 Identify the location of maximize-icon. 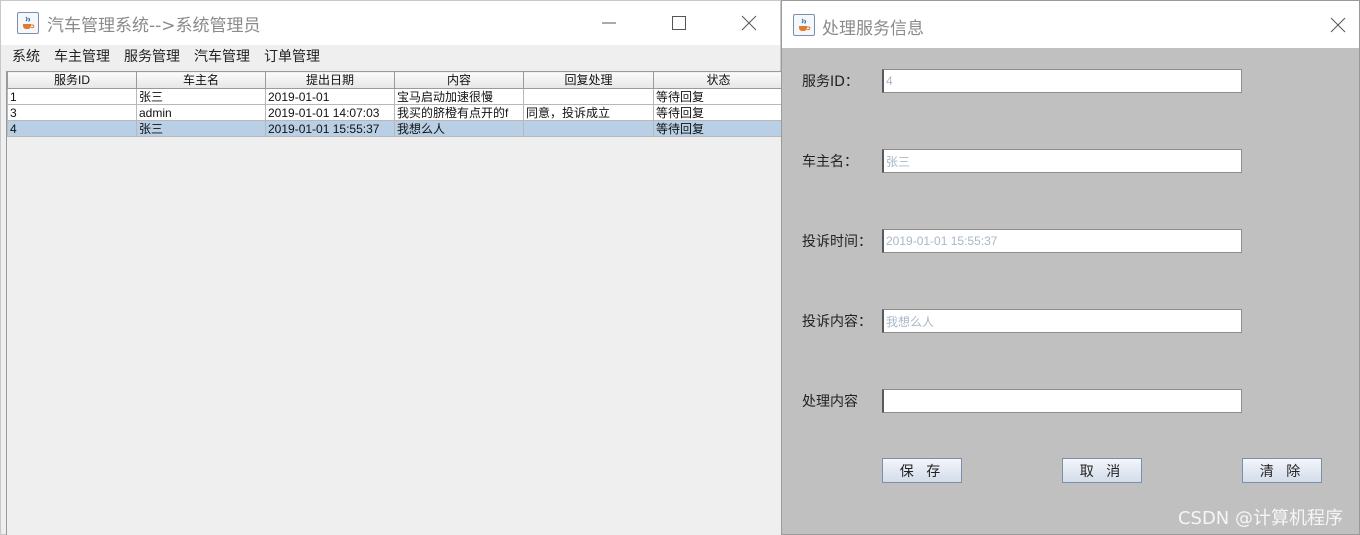
(679, 23).